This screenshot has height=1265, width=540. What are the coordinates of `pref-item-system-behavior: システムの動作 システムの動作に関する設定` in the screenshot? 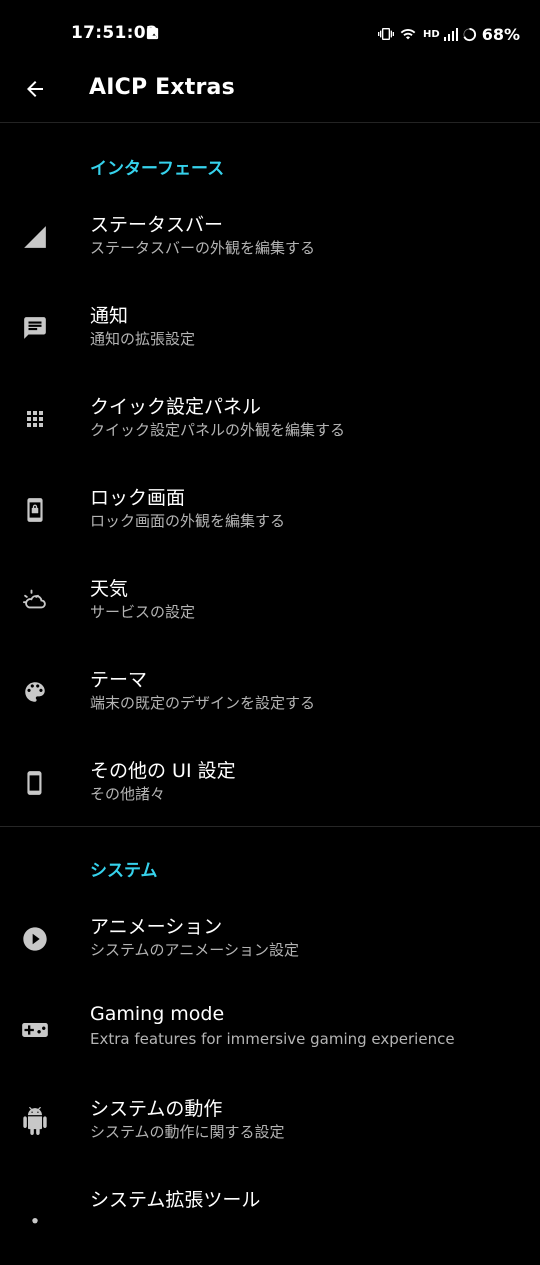 It's located at (270, 1129).